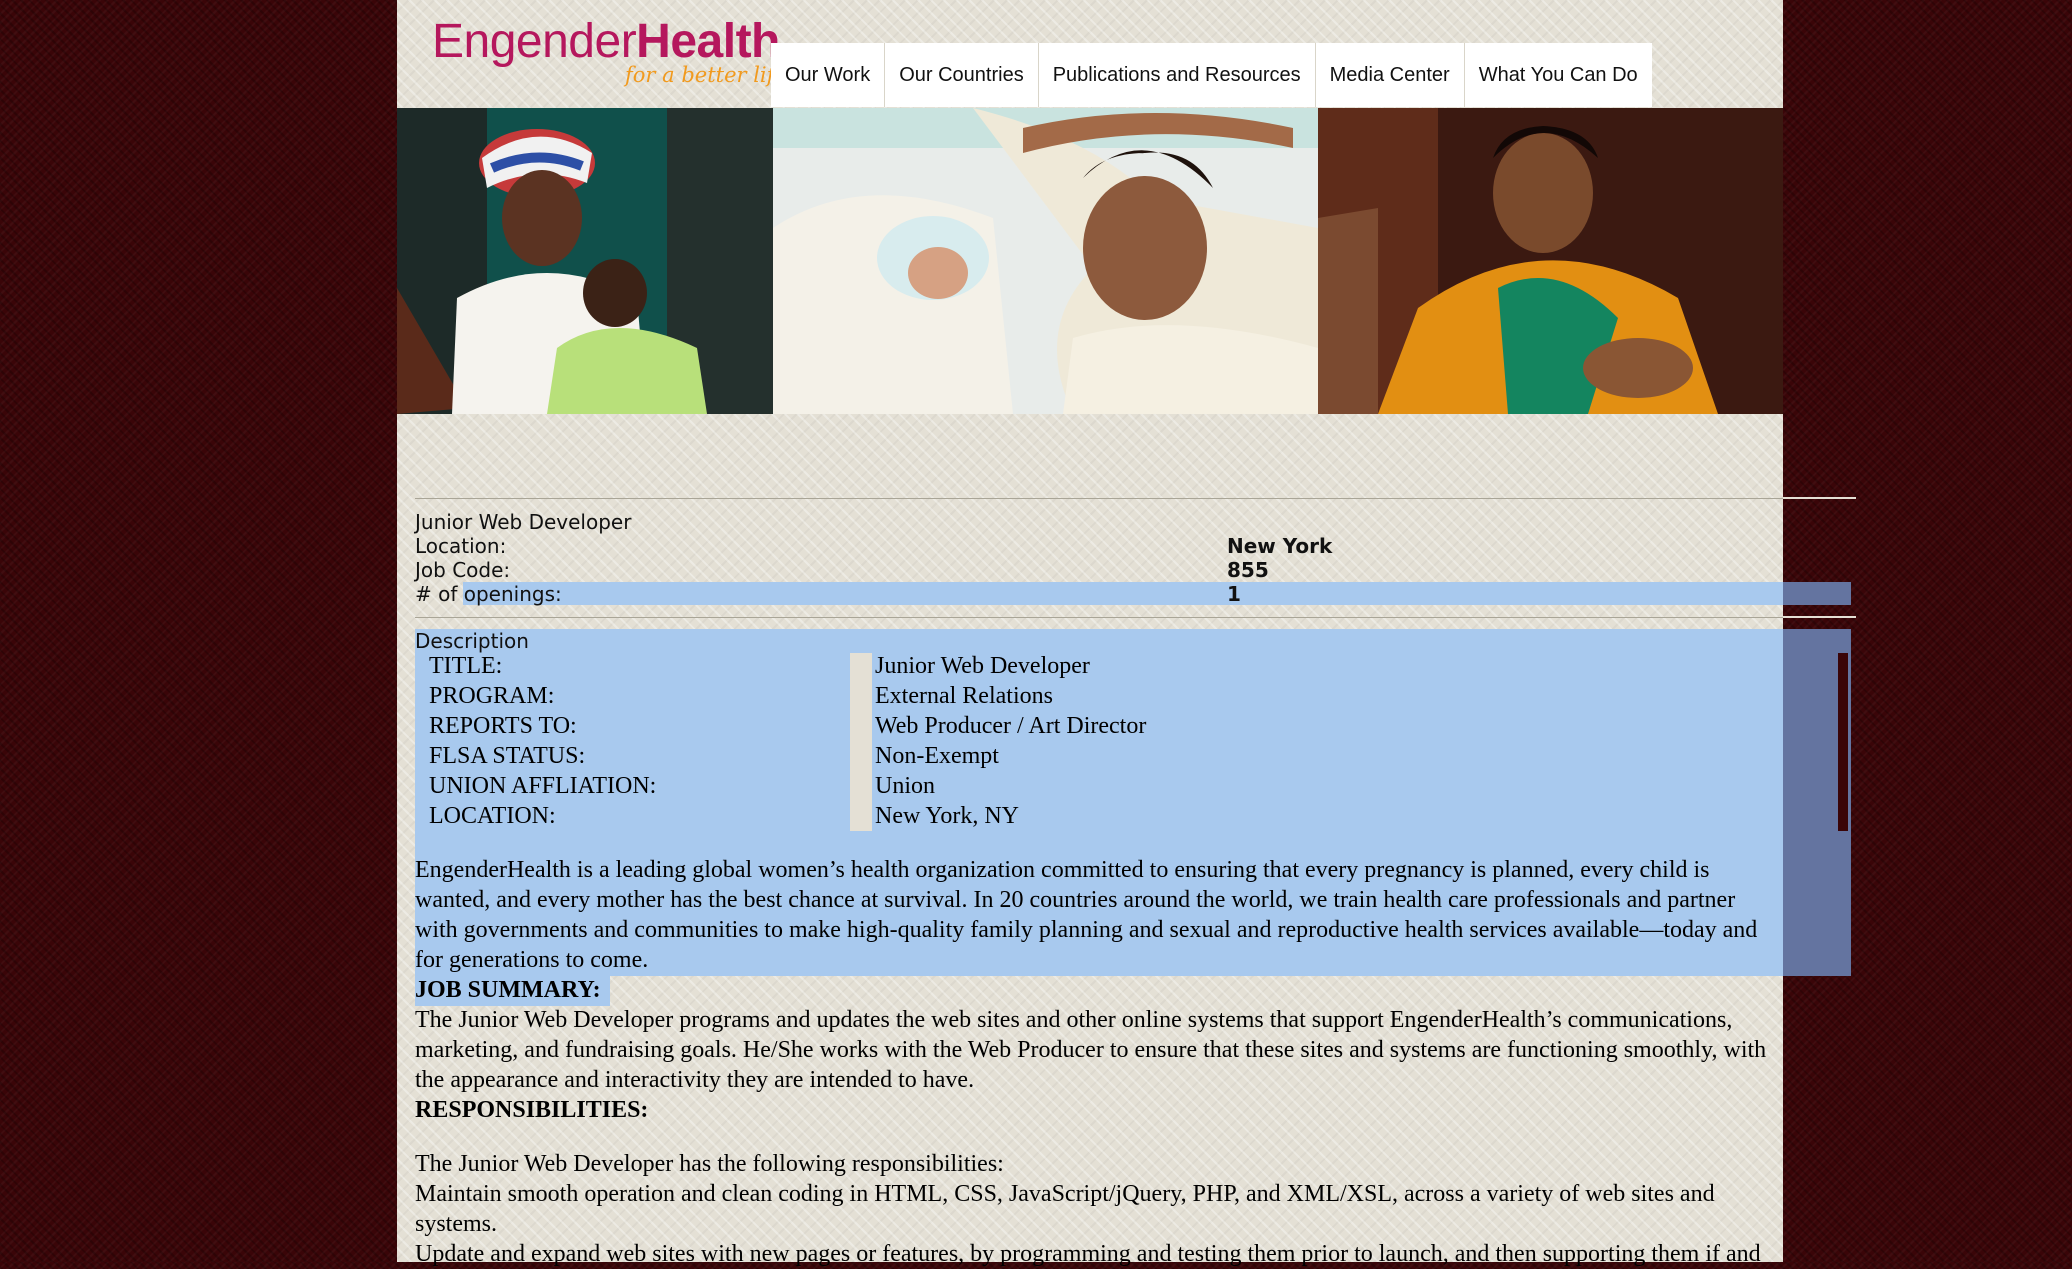 This screenshot has width=2072, height=1269. Describe the element at coordinates (1248, 570) in the screenshot. I see `job-code-value: 855` at that location.